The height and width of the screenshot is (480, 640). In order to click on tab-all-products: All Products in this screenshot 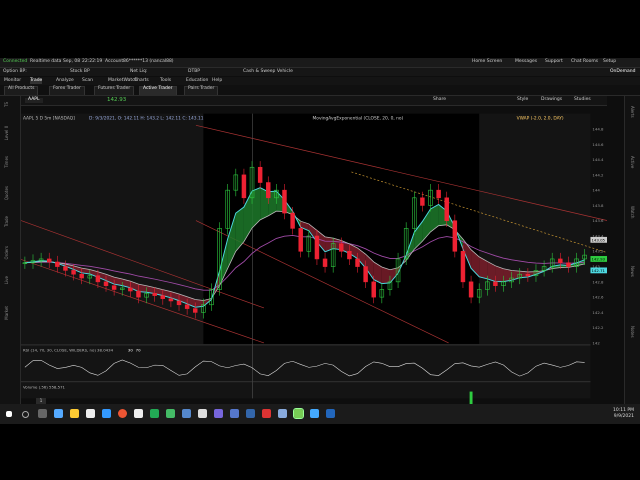, I will do `click(21, 90)`.